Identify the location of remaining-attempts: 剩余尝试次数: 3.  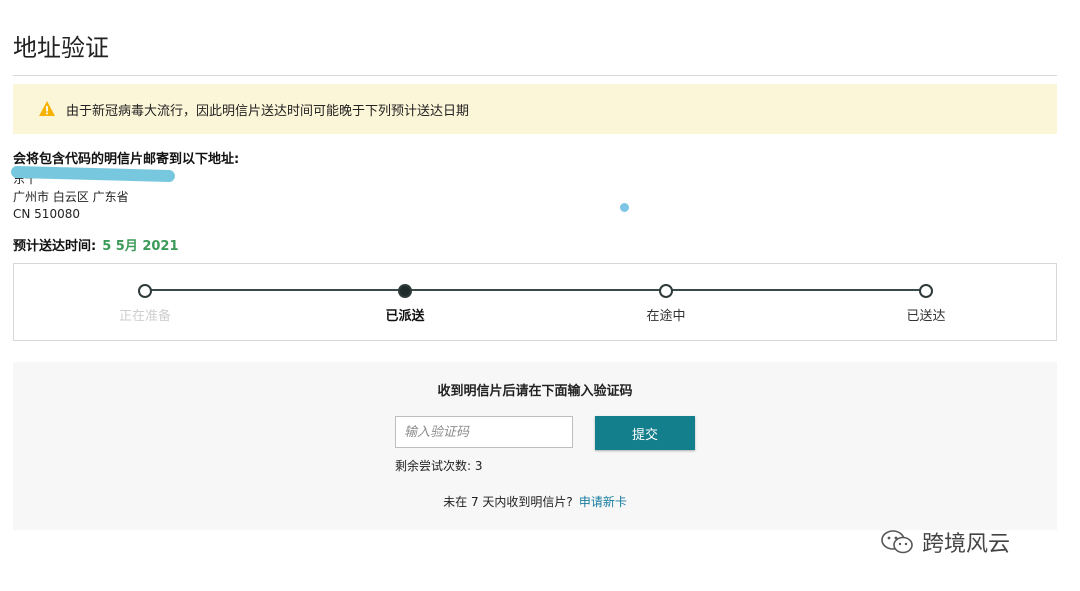
(439, 466).